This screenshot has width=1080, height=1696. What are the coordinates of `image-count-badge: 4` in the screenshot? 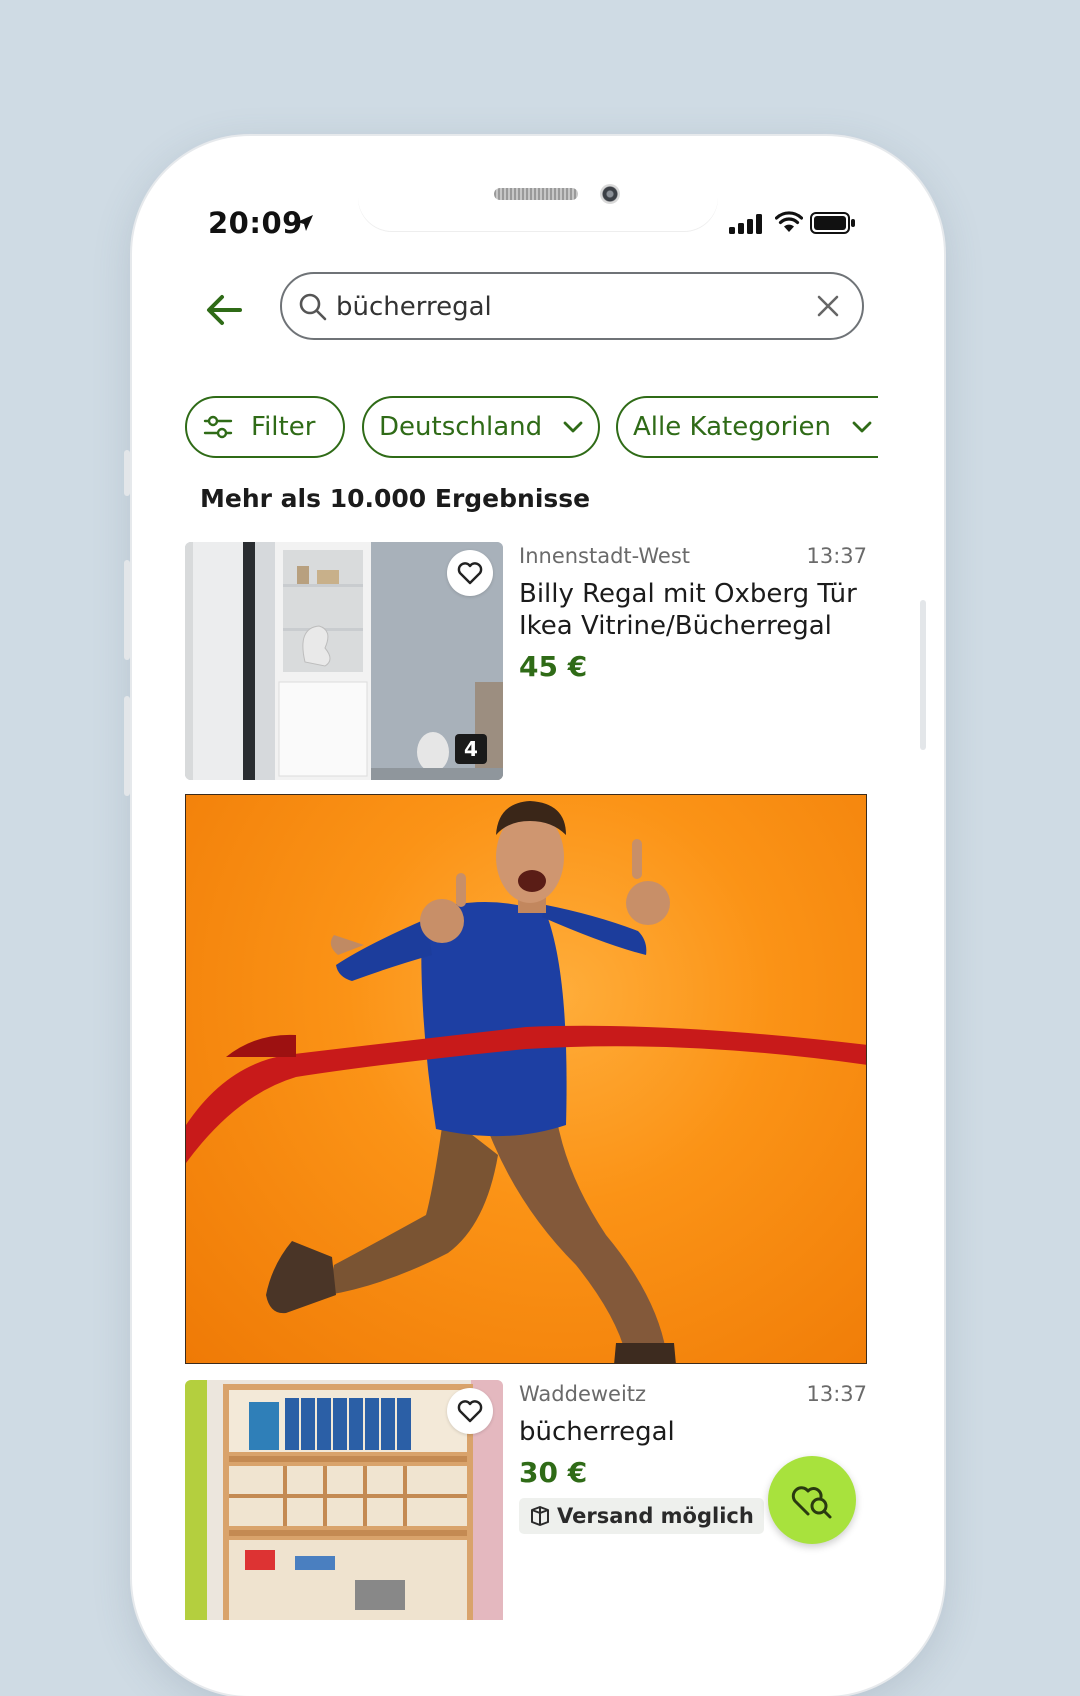 It's located at (471, 749).